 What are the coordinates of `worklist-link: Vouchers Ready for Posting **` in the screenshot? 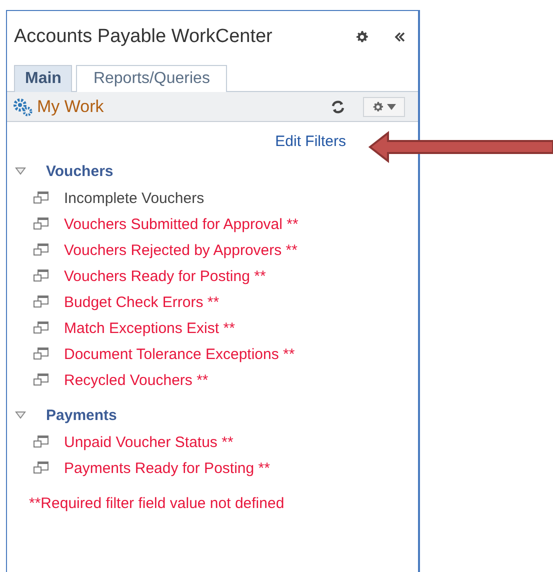 It's located at (165, 276).